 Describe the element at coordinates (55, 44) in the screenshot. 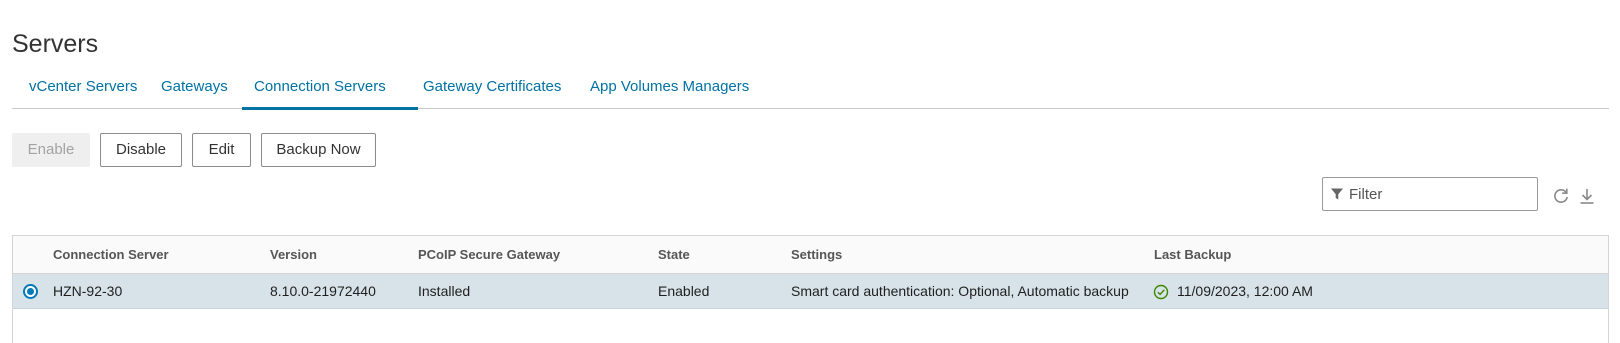

I see `page-title: Servers` at that location.